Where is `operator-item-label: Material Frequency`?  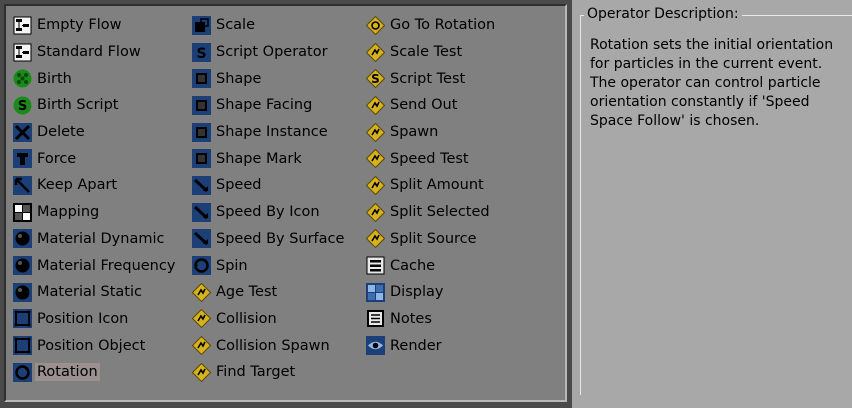
operator-item-label: Material Frequency is located at coordinates (106, 265).